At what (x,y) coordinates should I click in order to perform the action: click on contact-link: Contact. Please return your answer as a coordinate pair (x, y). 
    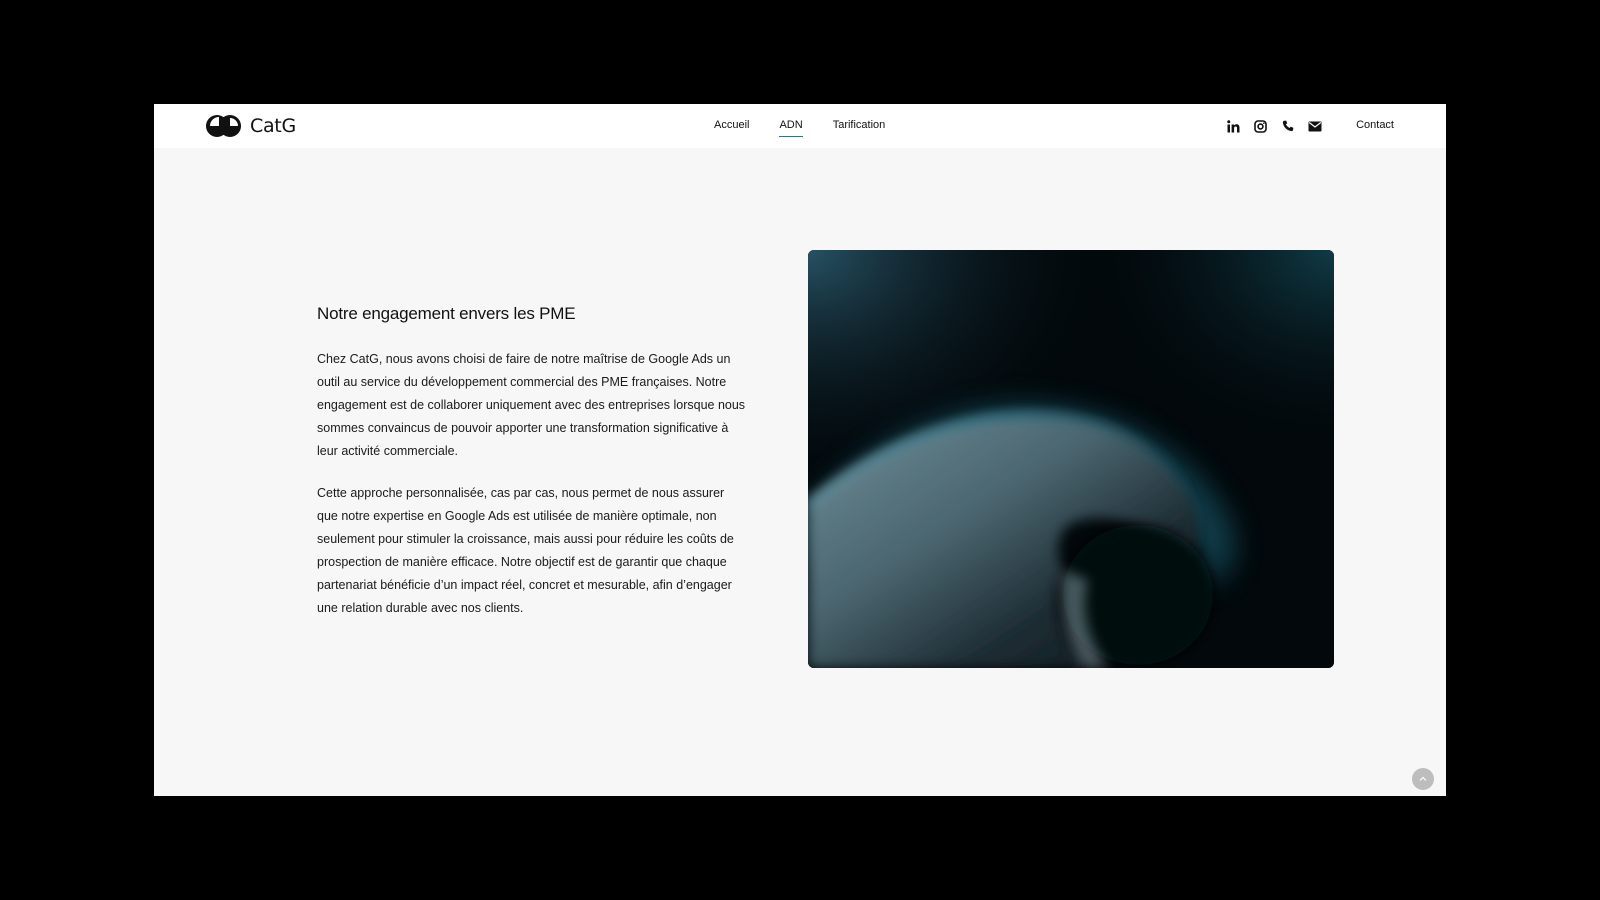
    Looking at the image, I should click on (1375, 125).